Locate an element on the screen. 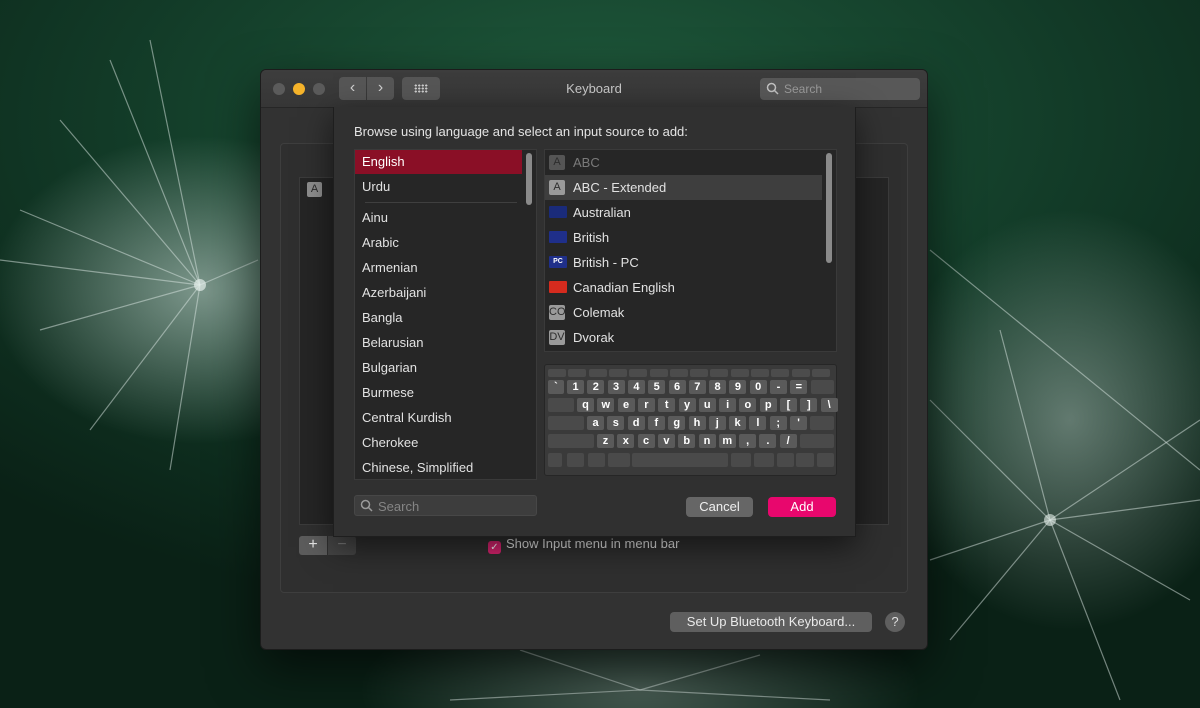 Image resolution: width=1200 pixels, height=708 pixels. language-item: English is located at coordinates (438, 162).